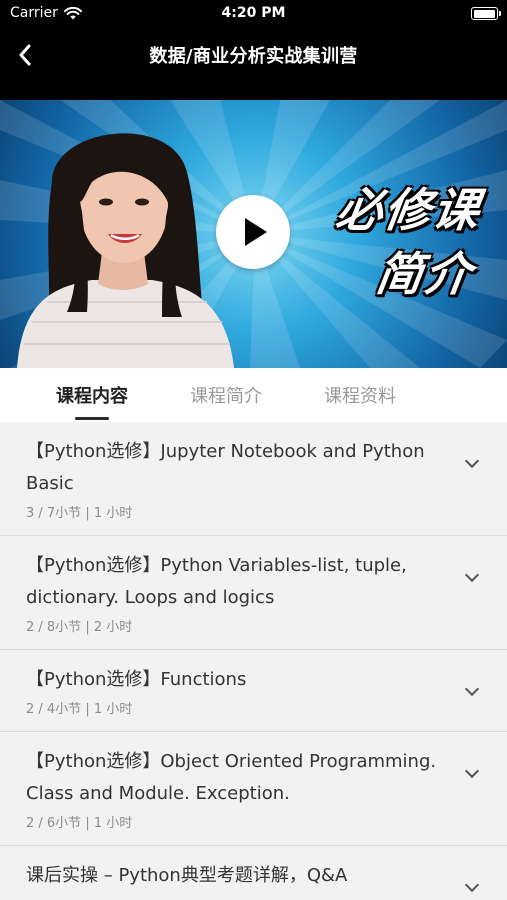 The image size is (507, 900). Describe the element at coordinates (79, 823) in the screenshot. I see `section-meta: 2 / 6小节 | 1 小时` at that location.